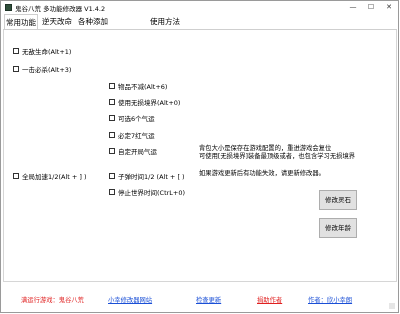  I want to click on maximize-button: ☐, so click(371, 7).